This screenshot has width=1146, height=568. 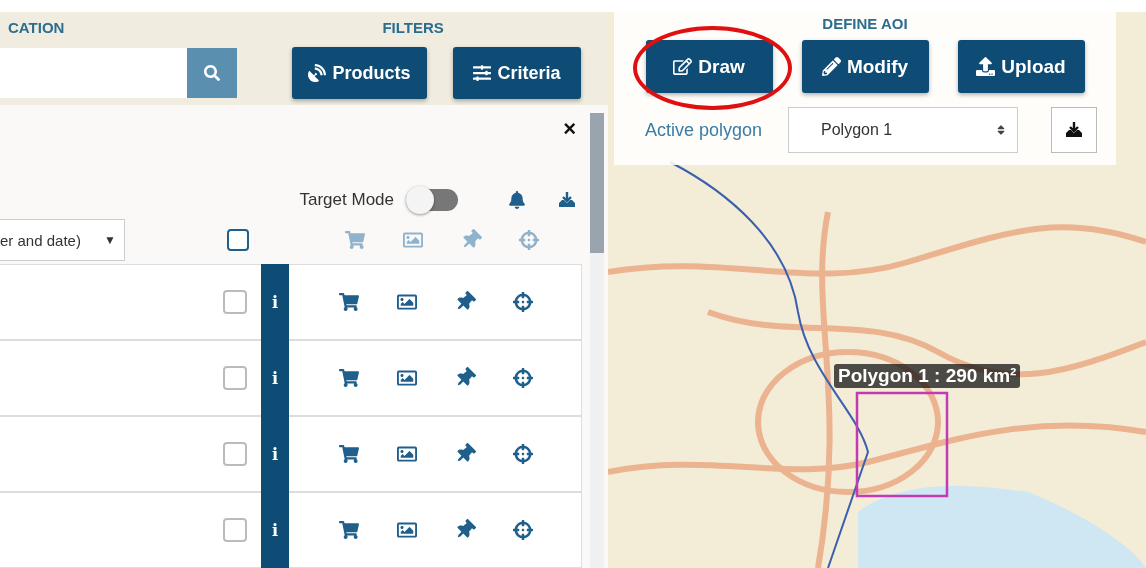 What do you see at coordinates (238, 240) in the screenshot?
I see `select-all-checkbox` at bounding box center [238, 240].